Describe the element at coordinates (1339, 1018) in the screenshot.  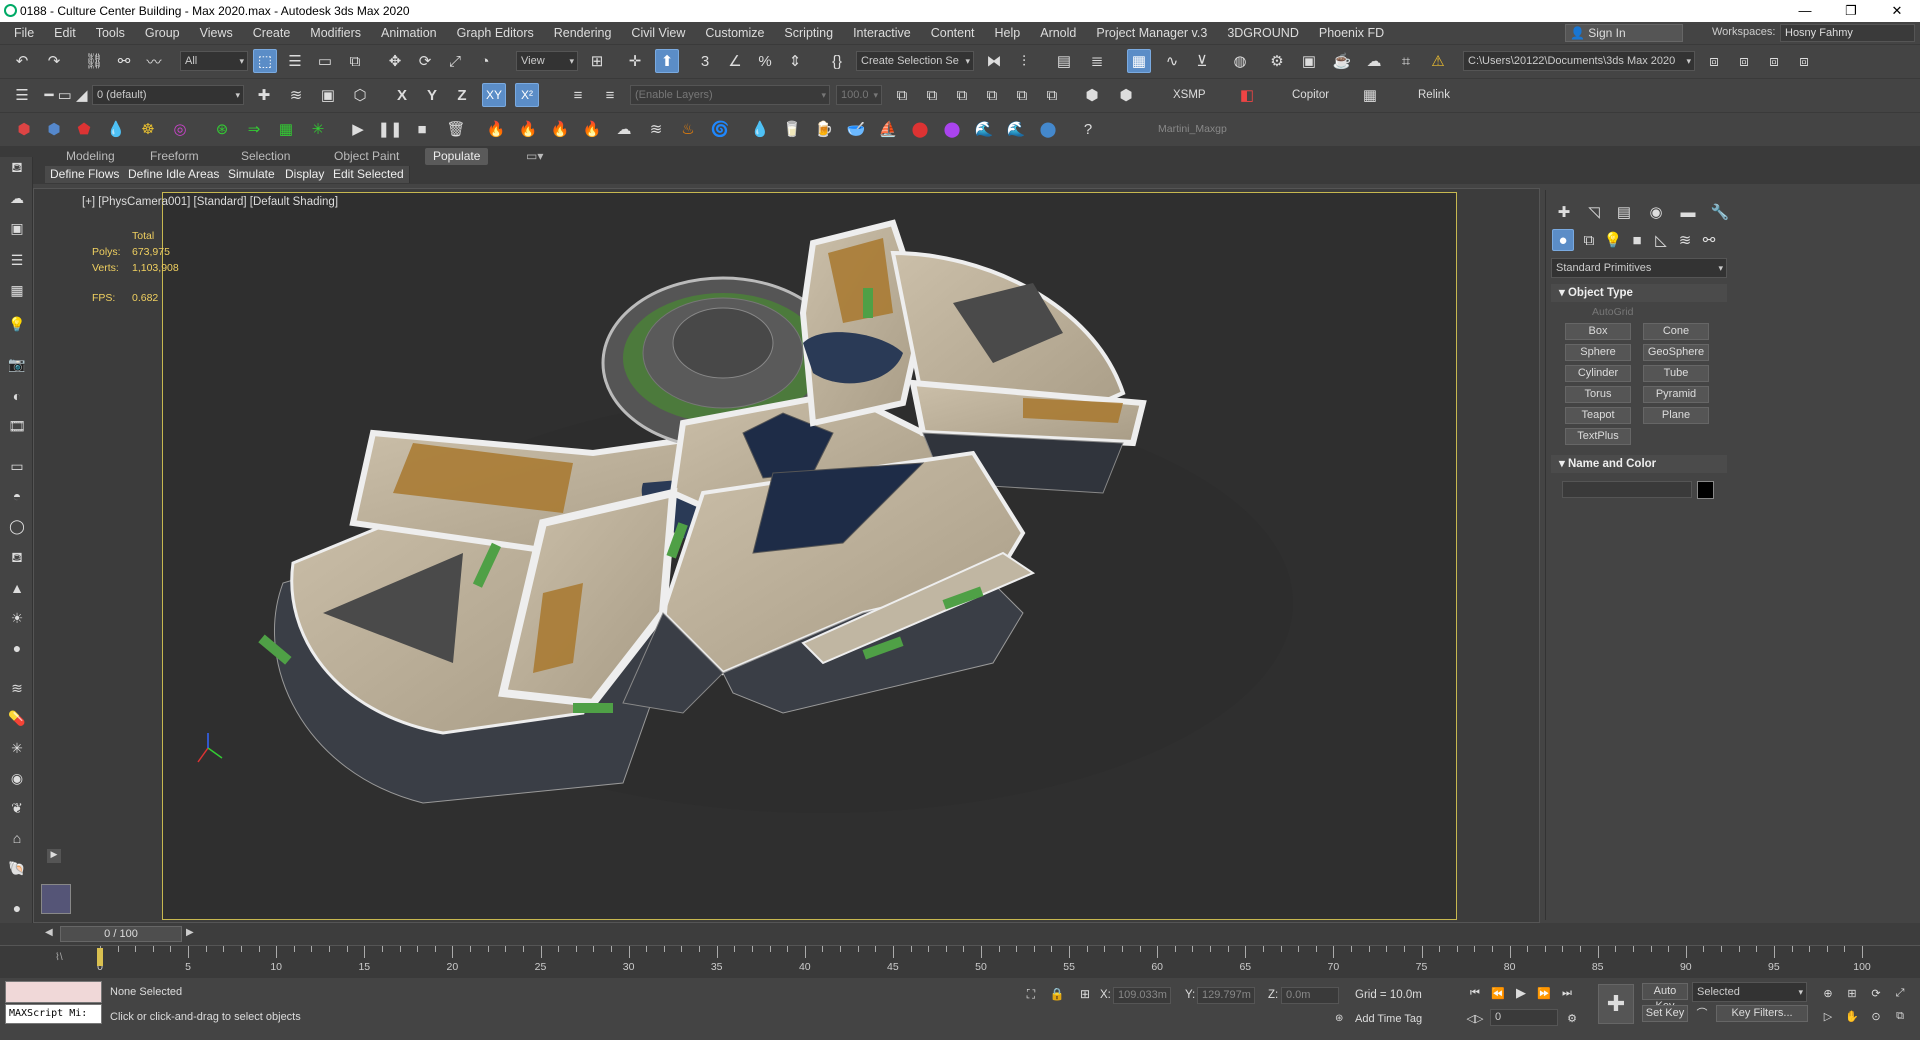
I see `time-tag-icon: ⊛` at that location.